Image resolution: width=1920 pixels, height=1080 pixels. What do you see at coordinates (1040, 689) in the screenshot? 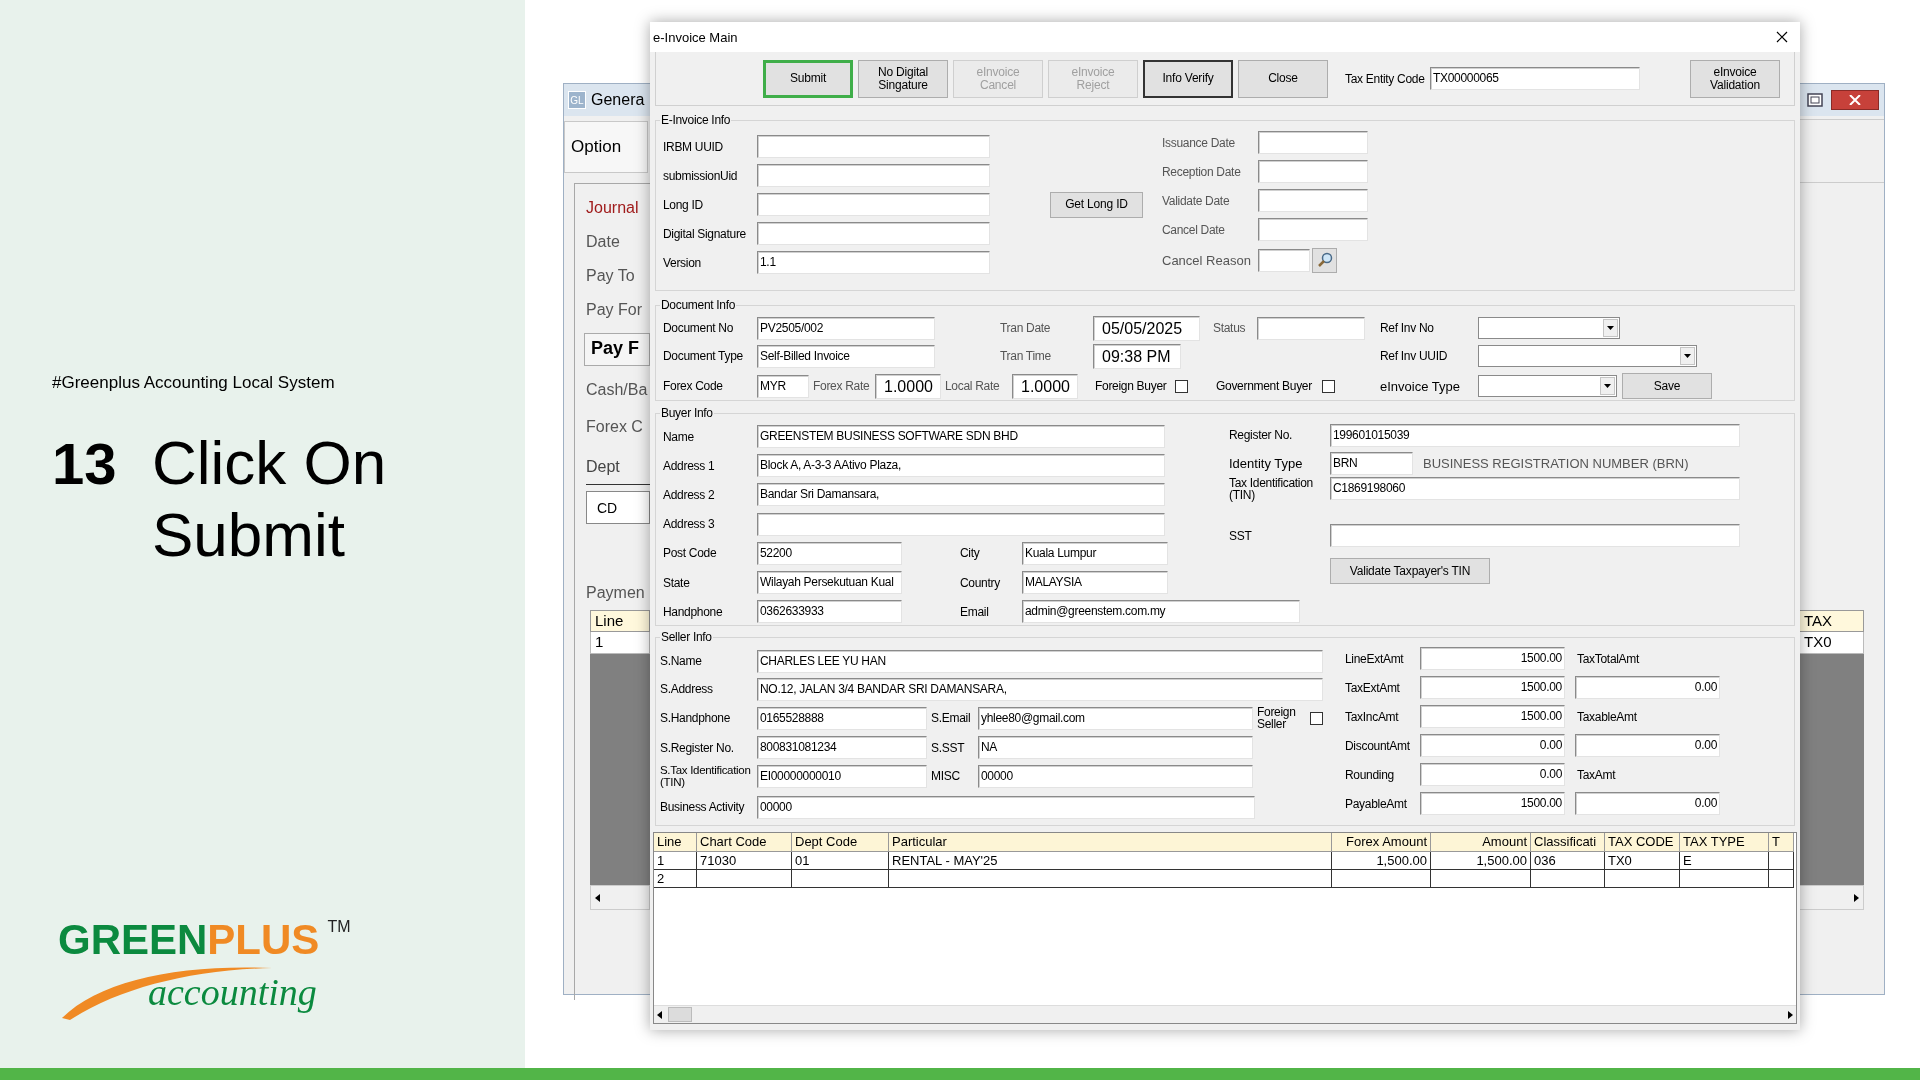
I see `input-field: NO.12, JALAN 3/4 BANDAR SRI DAMANSARA,` at bounding box center [1040, 689].